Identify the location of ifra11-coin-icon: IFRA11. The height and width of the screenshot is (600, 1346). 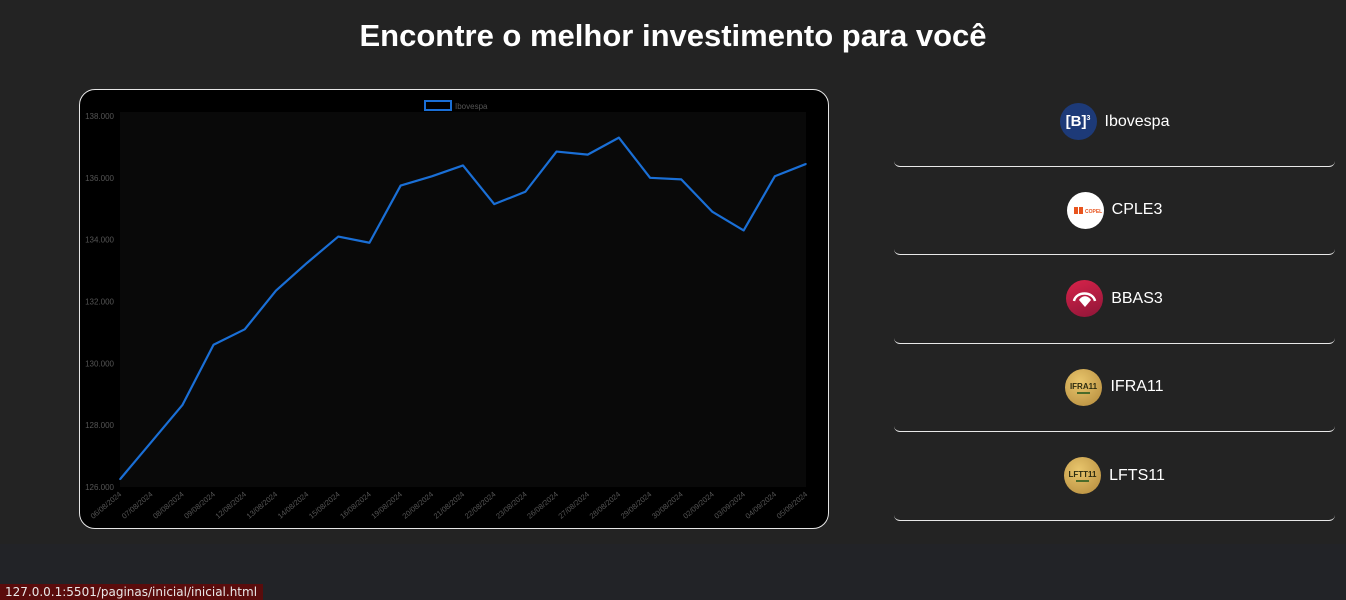
(1084, 387).